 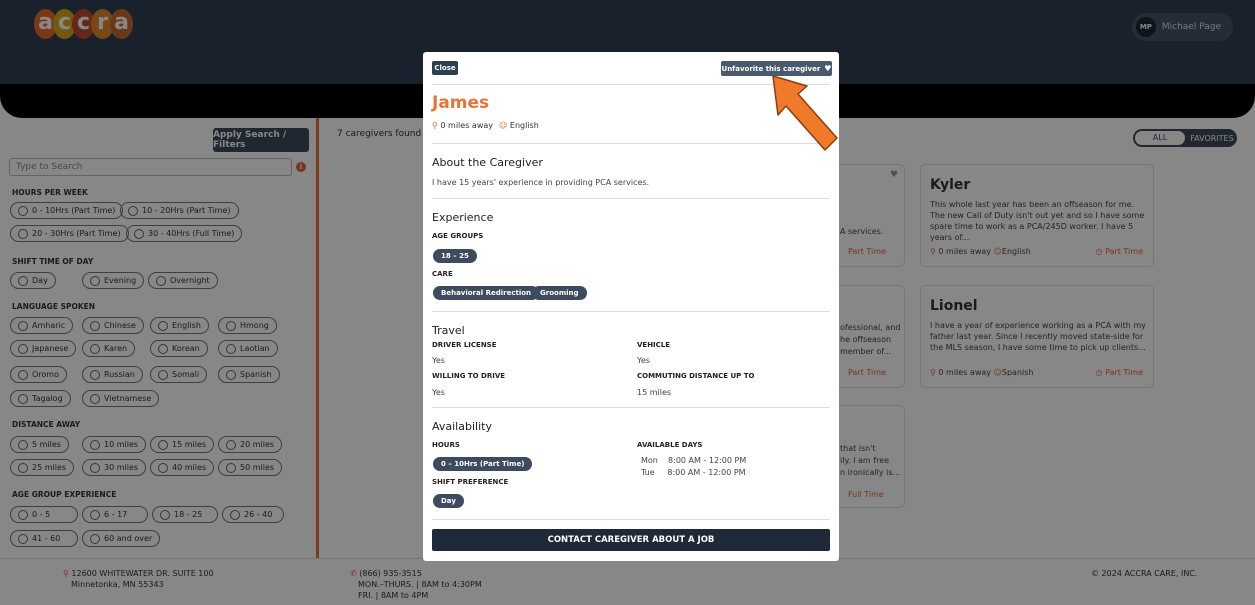 What do you see at coordinates (463, 217) in the screenshot?
I see `experience-title: Experience` at bounding box center [463, 217].